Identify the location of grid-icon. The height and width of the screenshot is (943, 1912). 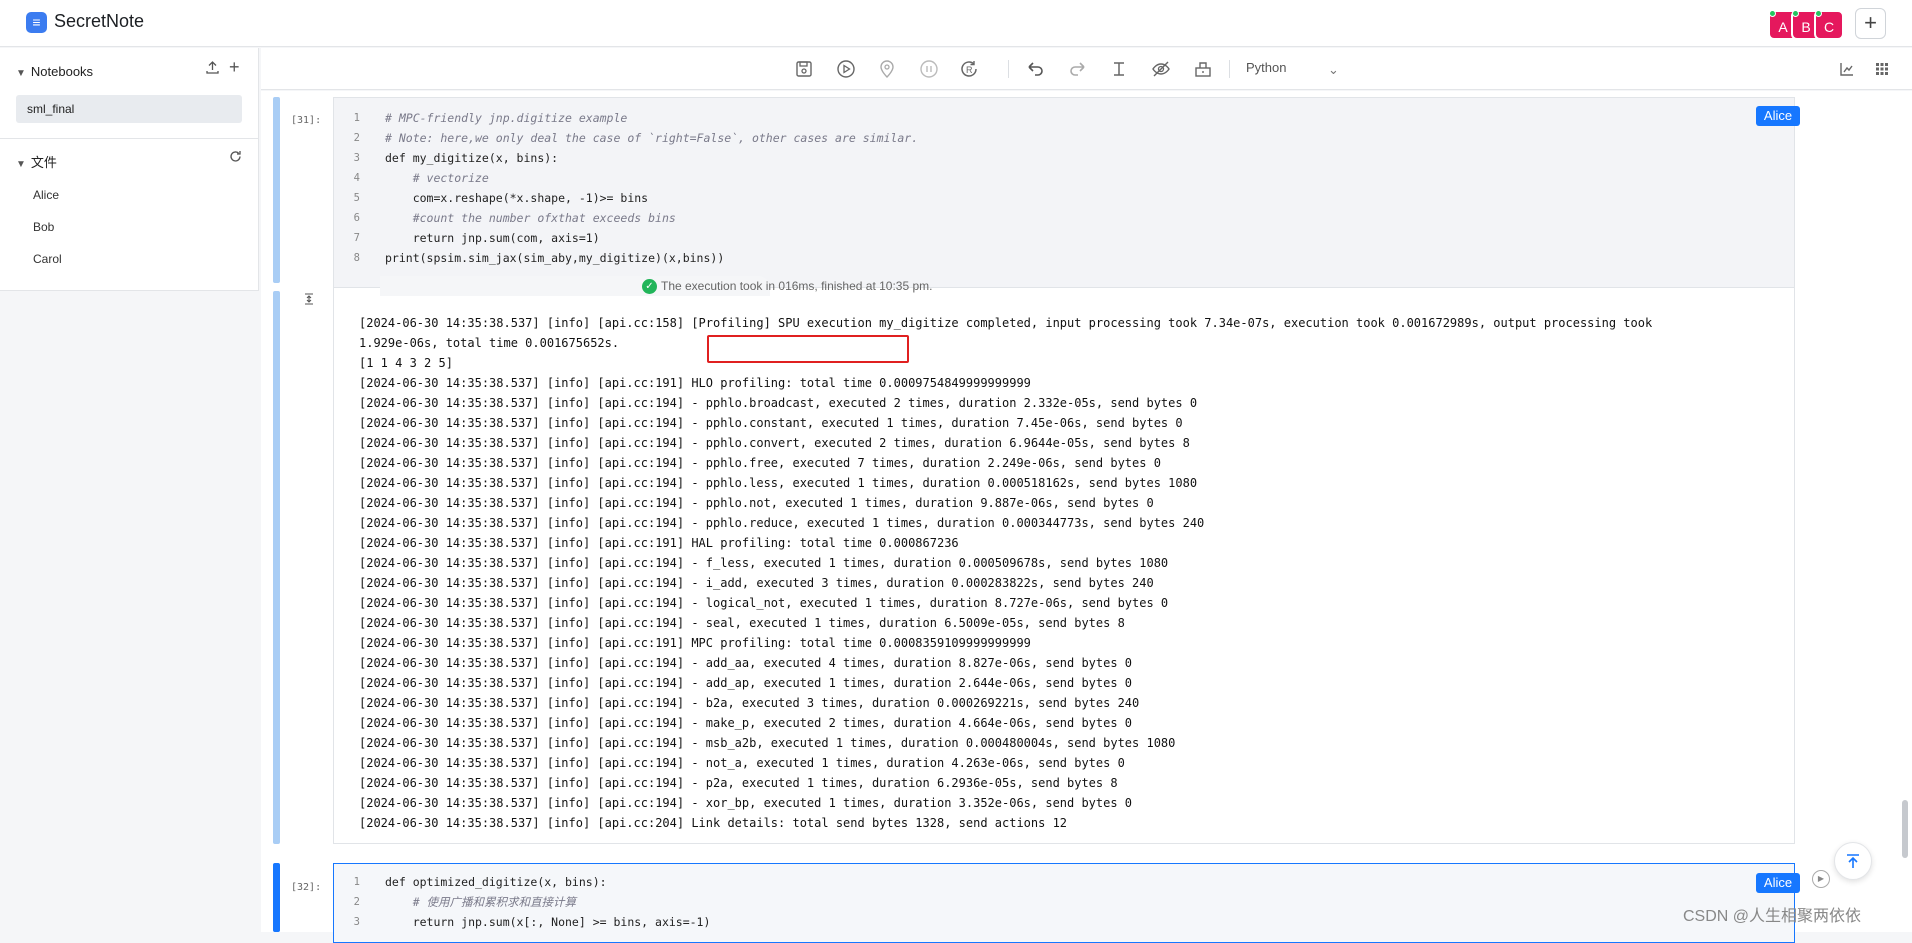
(1882, 69).